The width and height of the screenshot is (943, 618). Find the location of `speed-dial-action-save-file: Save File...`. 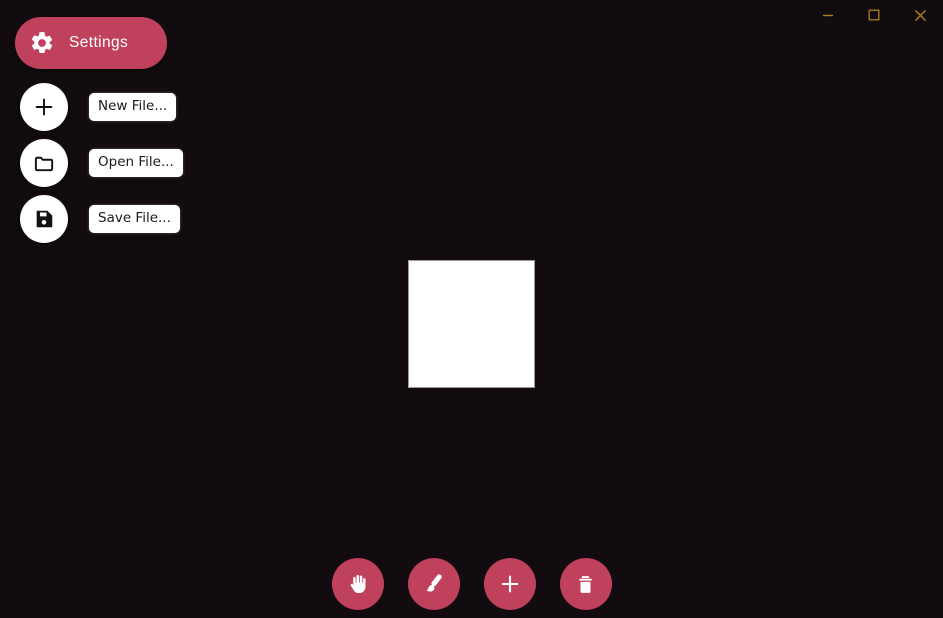

speed-dial-action-save-file: Save File... is located at coordinates (90, 219).